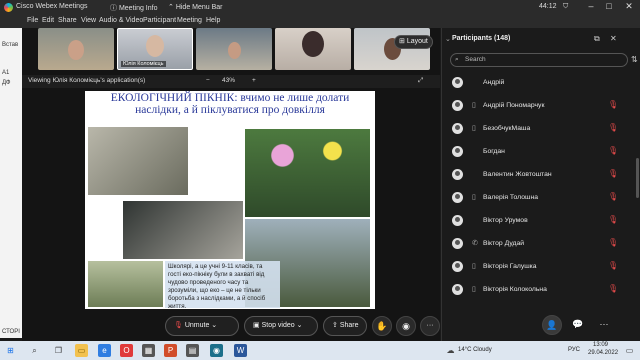  I want to click on participant-name: Валерія Толошна, so click(510, 197).